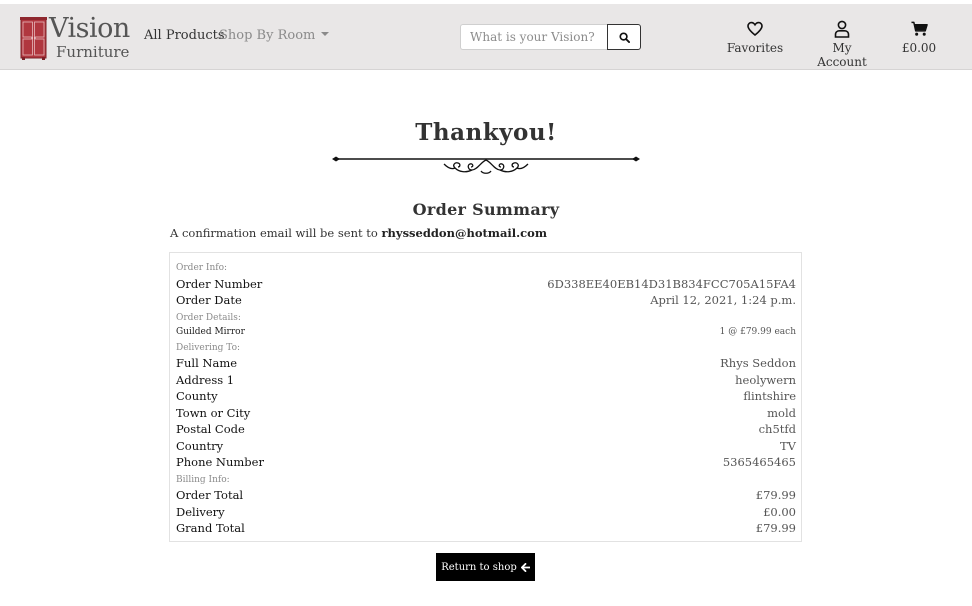  What do you see at coordinates (486, 364) in the screenshot?
I see `row-full-name: Full Name Rhys Seddon` at bounding box center [486, 364].